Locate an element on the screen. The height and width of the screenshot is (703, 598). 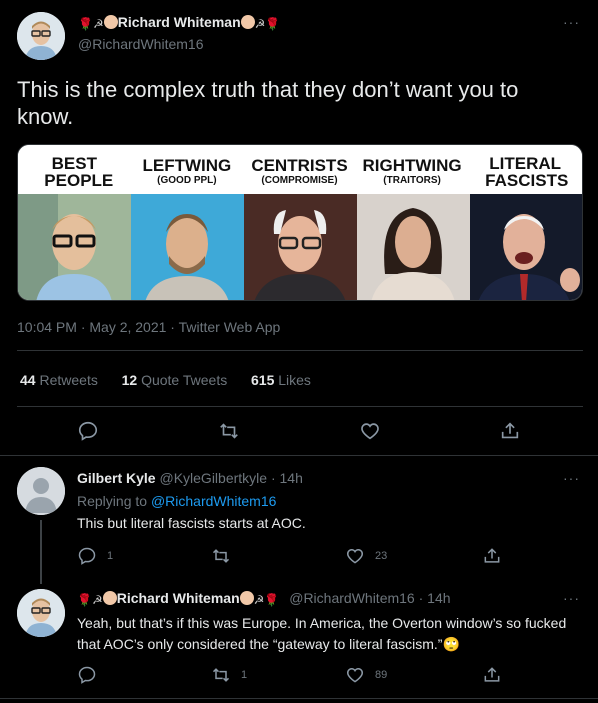
quotes-count: 12 is located at coordinates (129, 380).